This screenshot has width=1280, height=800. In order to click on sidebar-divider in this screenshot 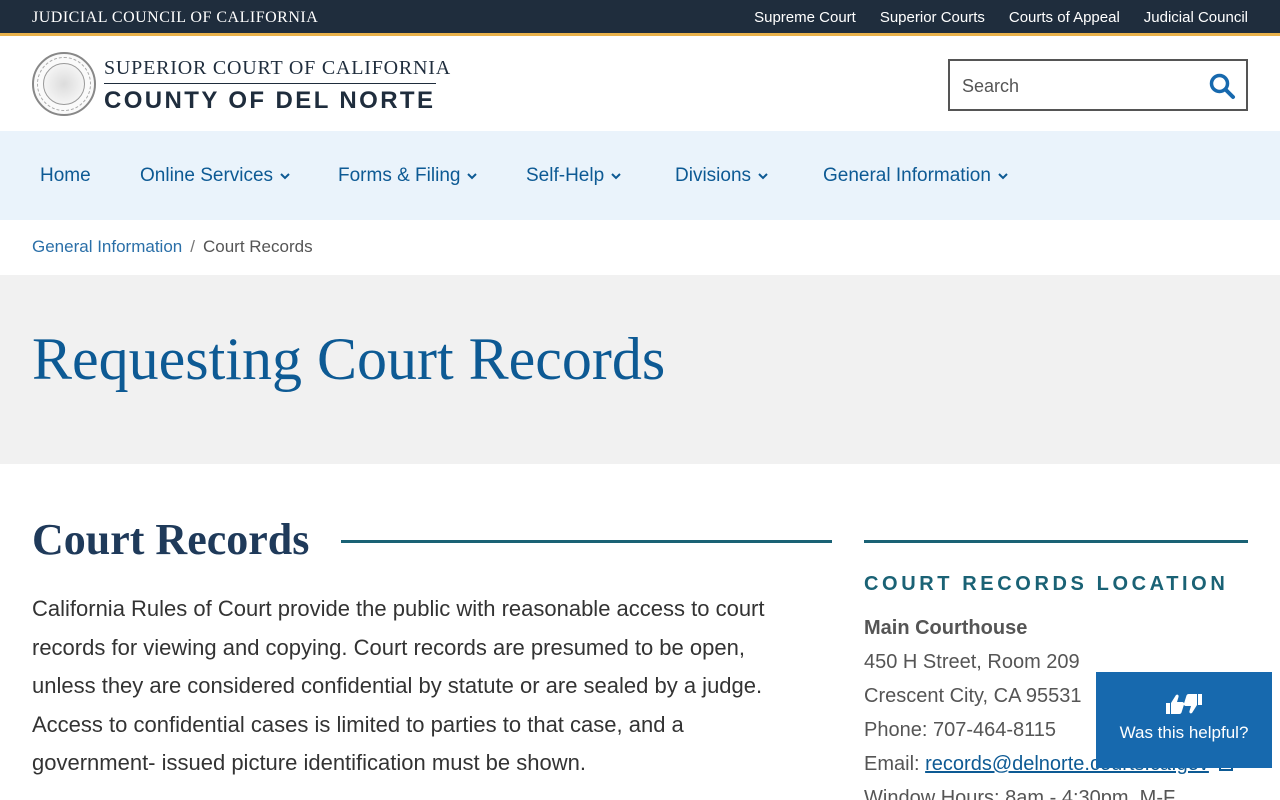, I will do `click(1056, 541)`.